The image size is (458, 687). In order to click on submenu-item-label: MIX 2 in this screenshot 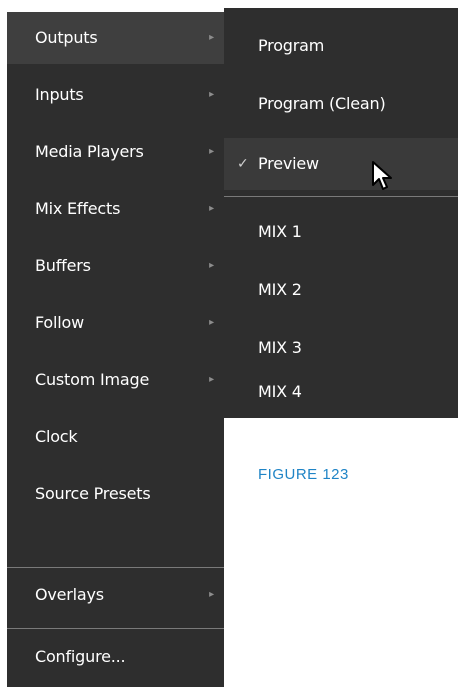, I will do `click(280, 289)`.